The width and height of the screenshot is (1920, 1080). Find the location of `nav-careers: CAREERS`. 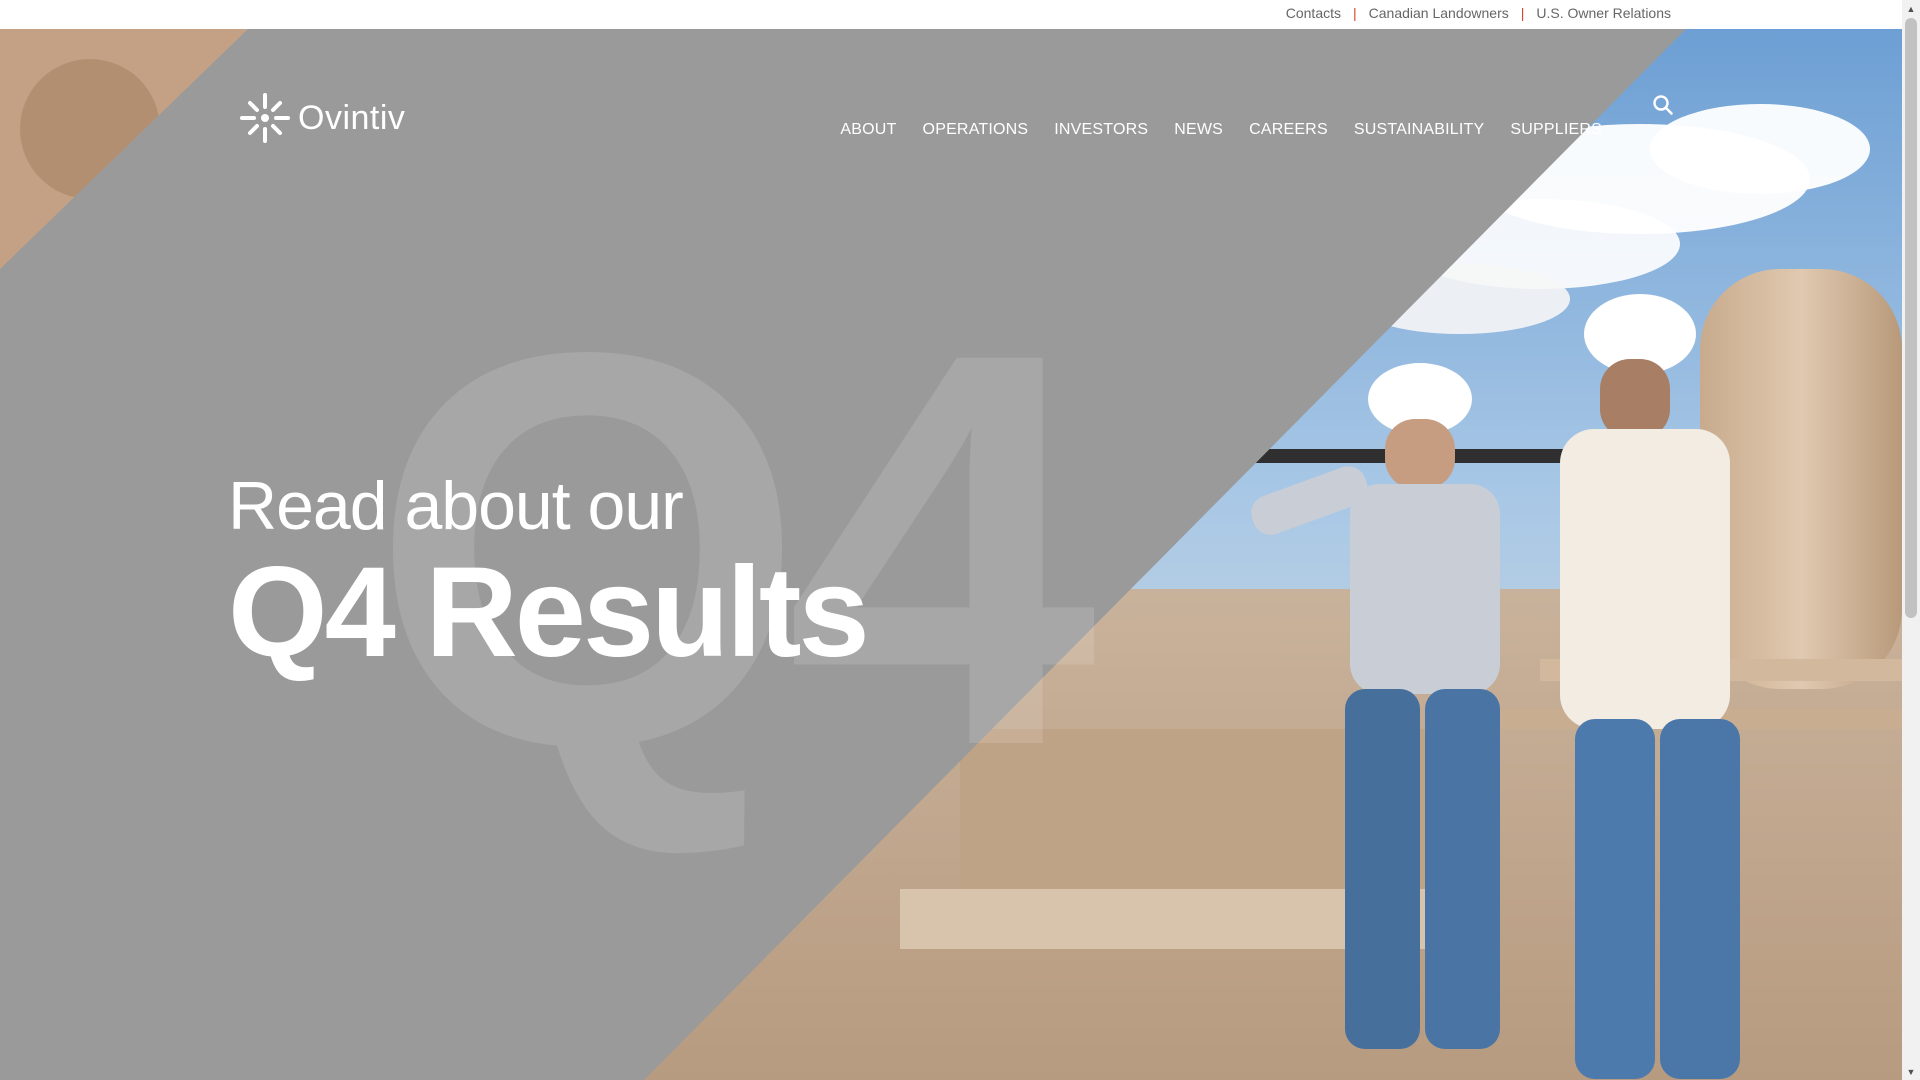

nav-careers: CAREERS is located at coordinates (1288, 130).